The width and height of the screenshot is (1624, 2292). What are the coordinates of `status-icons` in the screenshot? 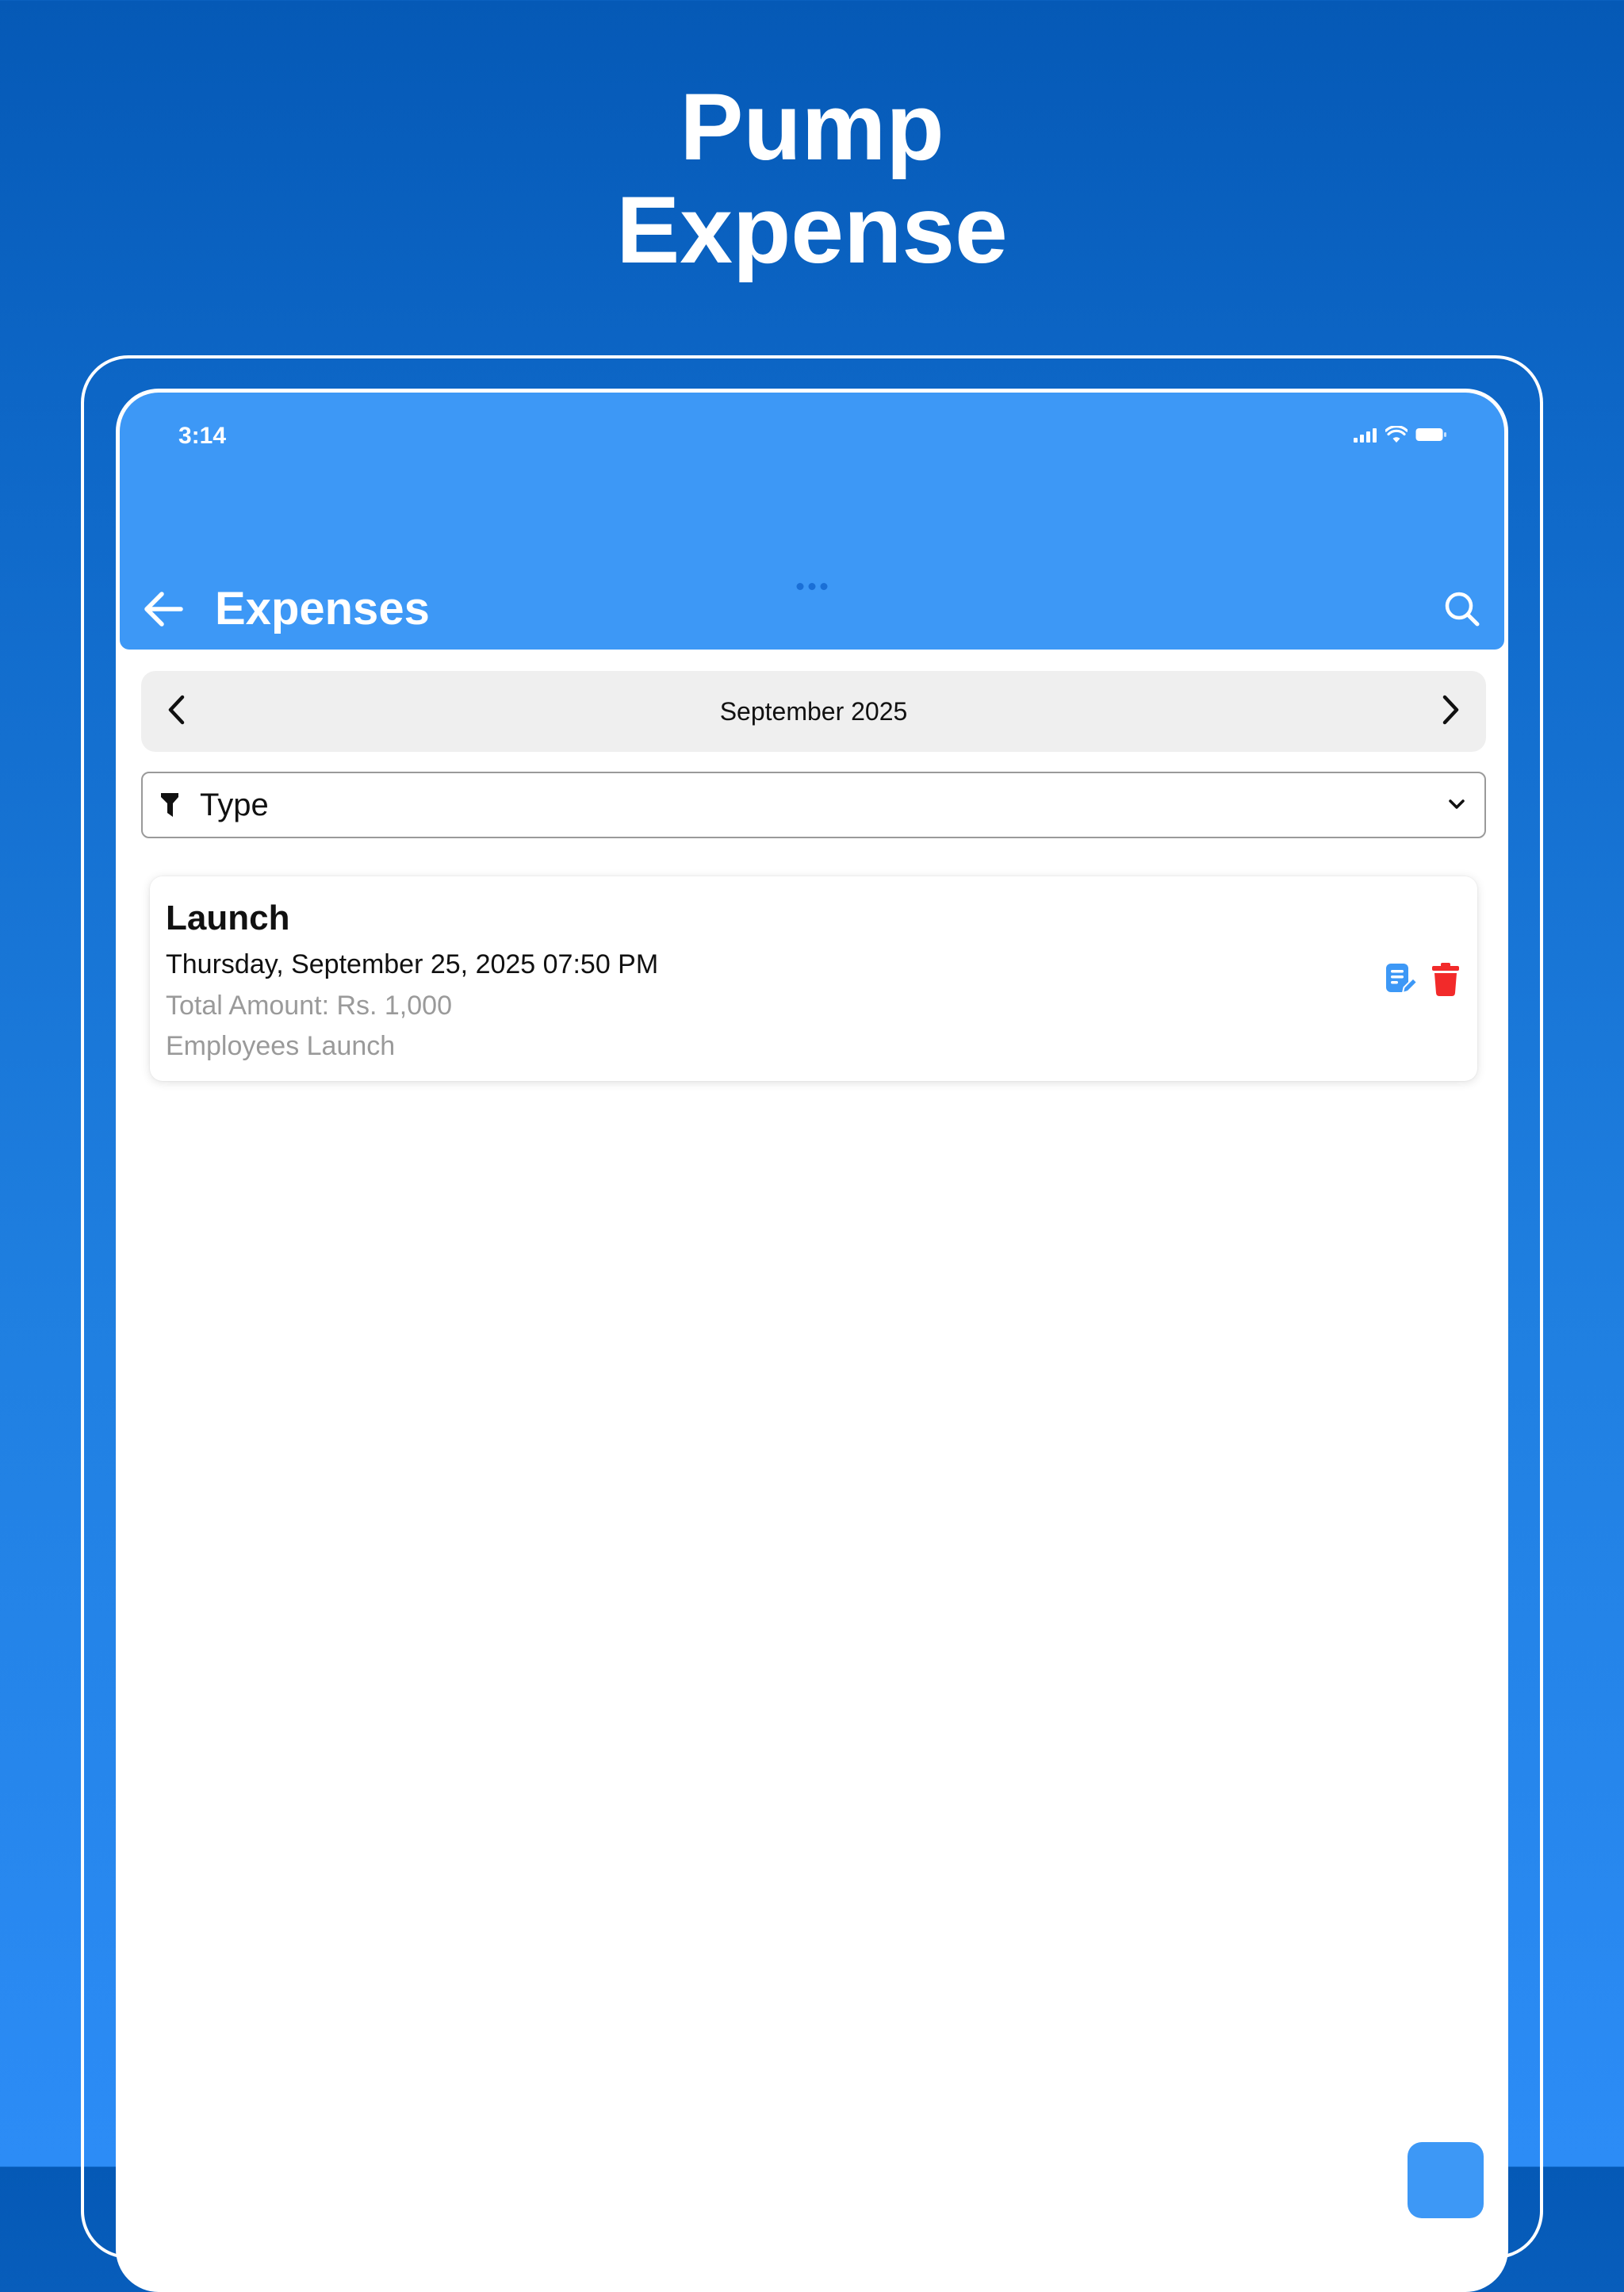 It's located at (1400, 436).